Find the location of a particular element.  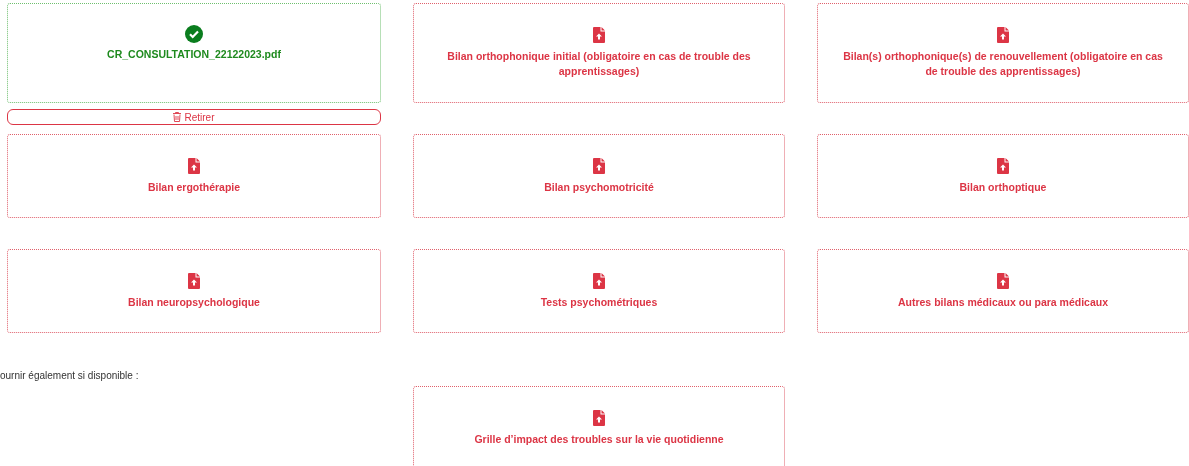

upload-dropzone: Bilan ergothérapie is located at coordinates (194, 176).